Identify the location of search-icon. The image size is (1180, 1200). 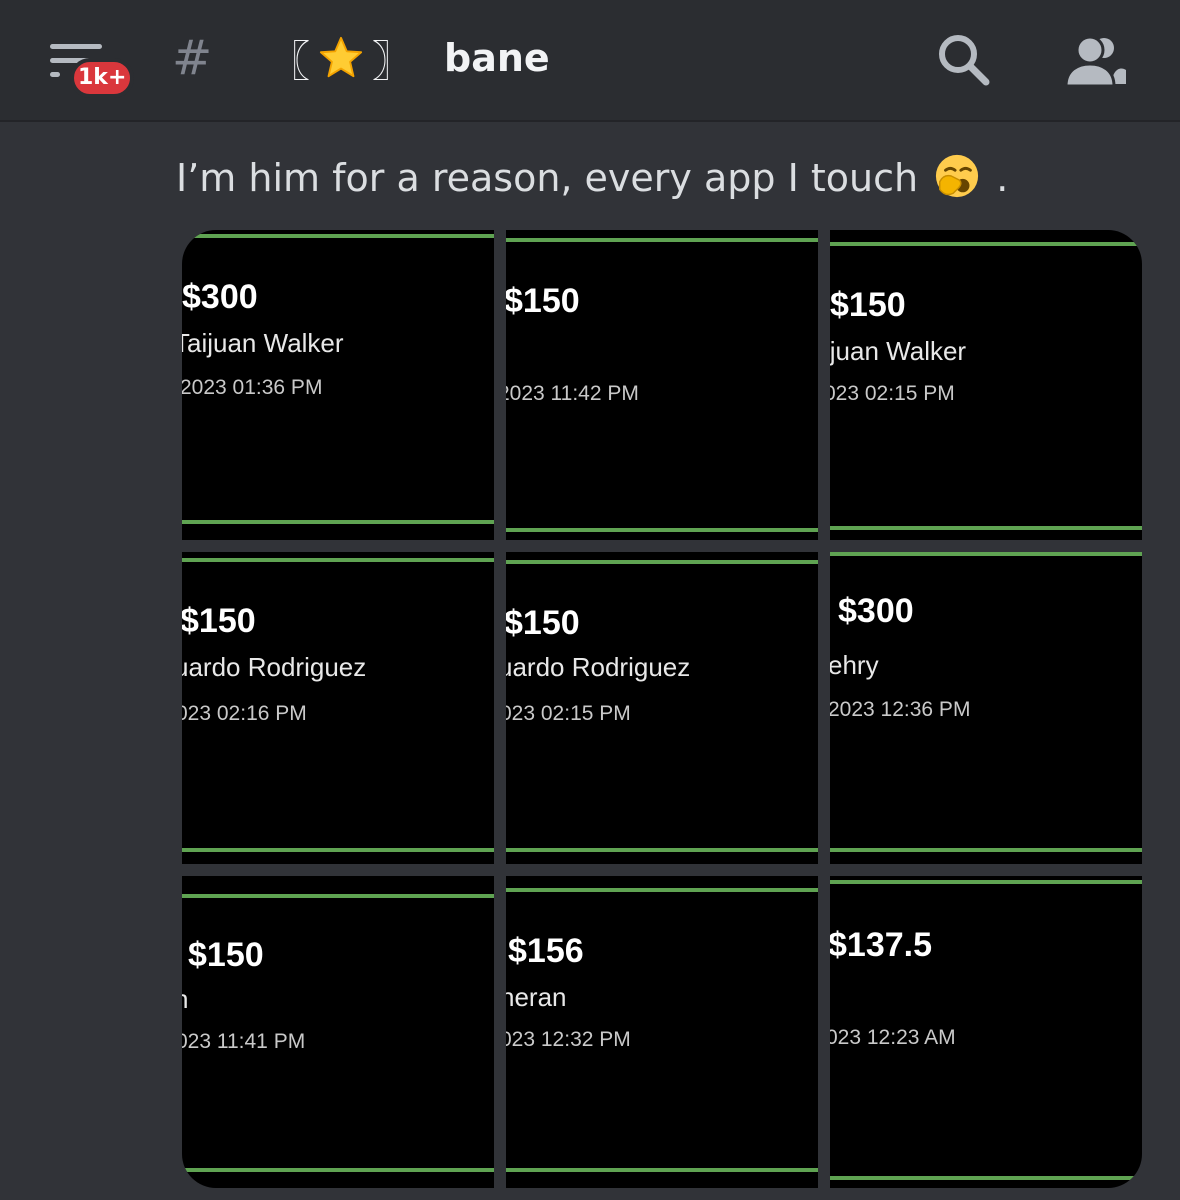
(964, 60).